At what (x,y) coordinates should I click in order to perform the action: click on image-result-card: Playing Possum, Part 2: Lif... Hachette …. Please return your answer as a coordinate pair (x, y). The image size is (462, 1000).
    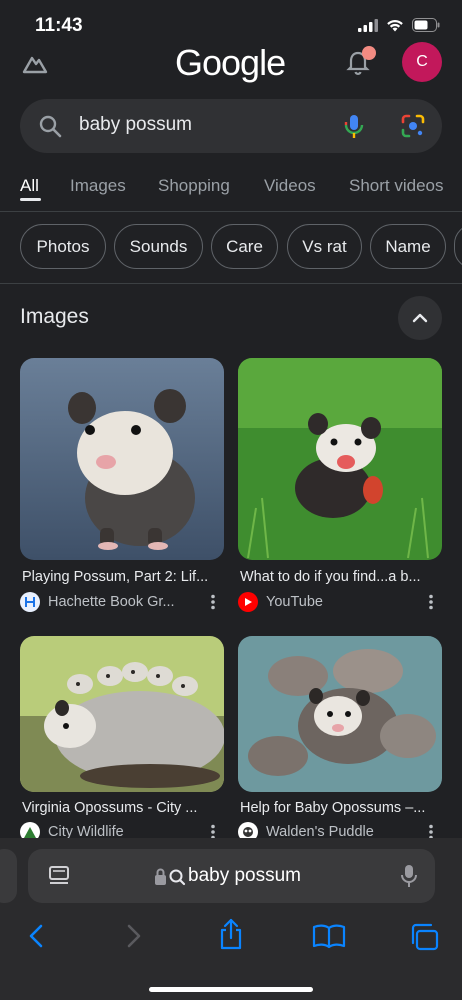
    Looking at the image, I should click on (122, 485).